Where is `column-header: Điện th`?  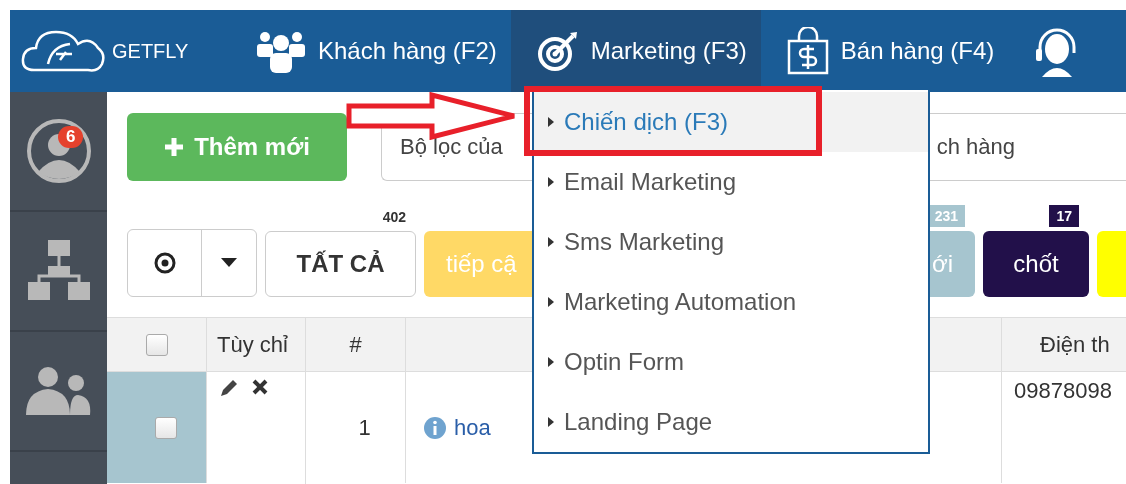 column-header: Điện th is located at coordinates (1064, 344).